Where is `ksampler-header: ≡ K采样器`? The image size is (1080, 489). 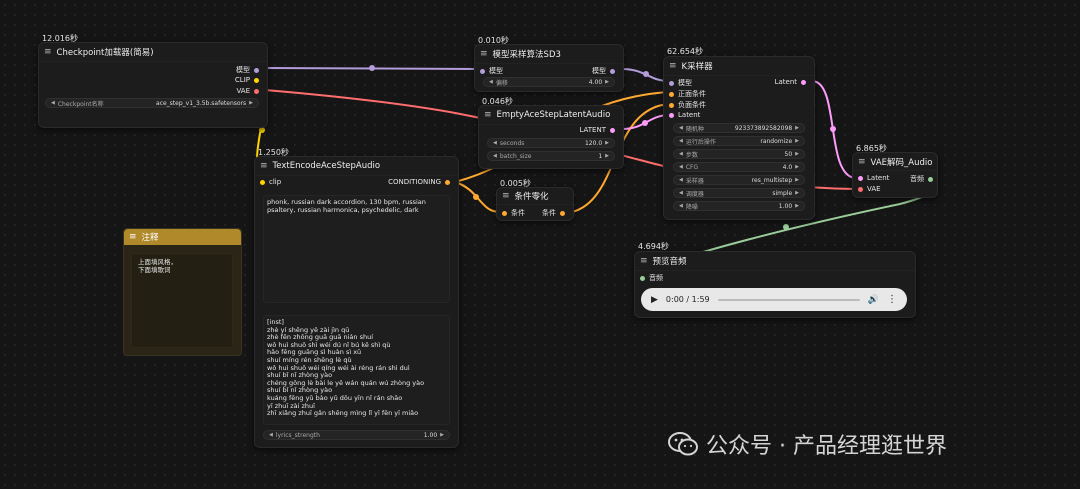 ksampler-header: ≡ K采样器 is located at coordinates (739, 66).